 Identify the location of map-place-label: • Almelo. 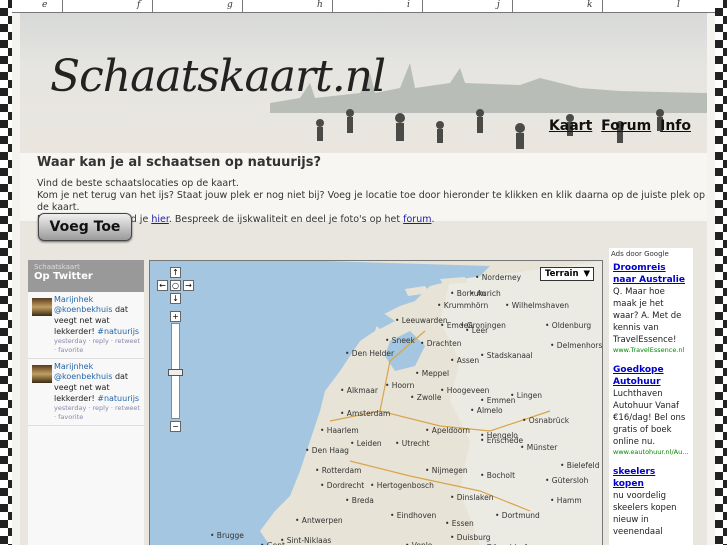
(486, 410).